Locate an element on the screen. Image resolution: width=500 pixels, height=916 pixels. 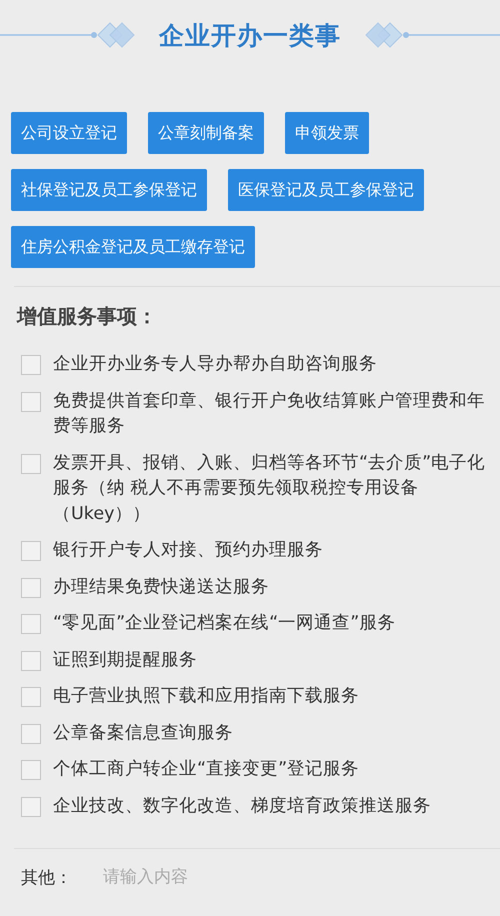
service-button: 公司设立登记 is located at coordinates (69, 133).